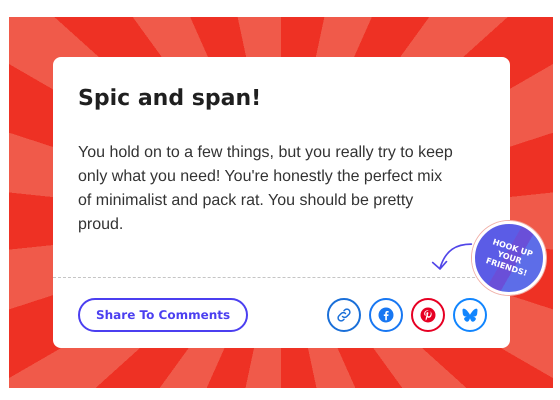 This screenshot has height=400, width=560. I want to click on facebook-icon, so click(386, 315).